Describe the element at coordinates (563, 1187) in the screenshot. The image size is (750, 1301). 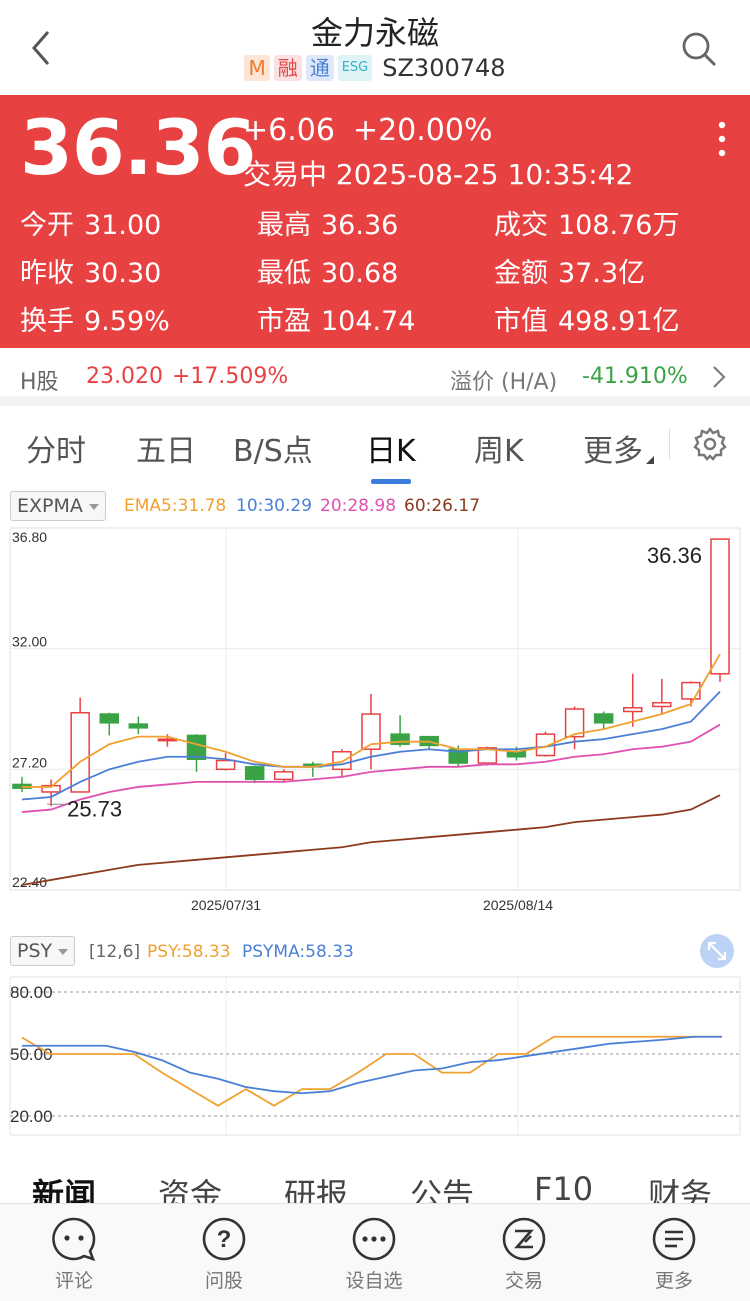
I see `subtab-f10: F10` at that location.